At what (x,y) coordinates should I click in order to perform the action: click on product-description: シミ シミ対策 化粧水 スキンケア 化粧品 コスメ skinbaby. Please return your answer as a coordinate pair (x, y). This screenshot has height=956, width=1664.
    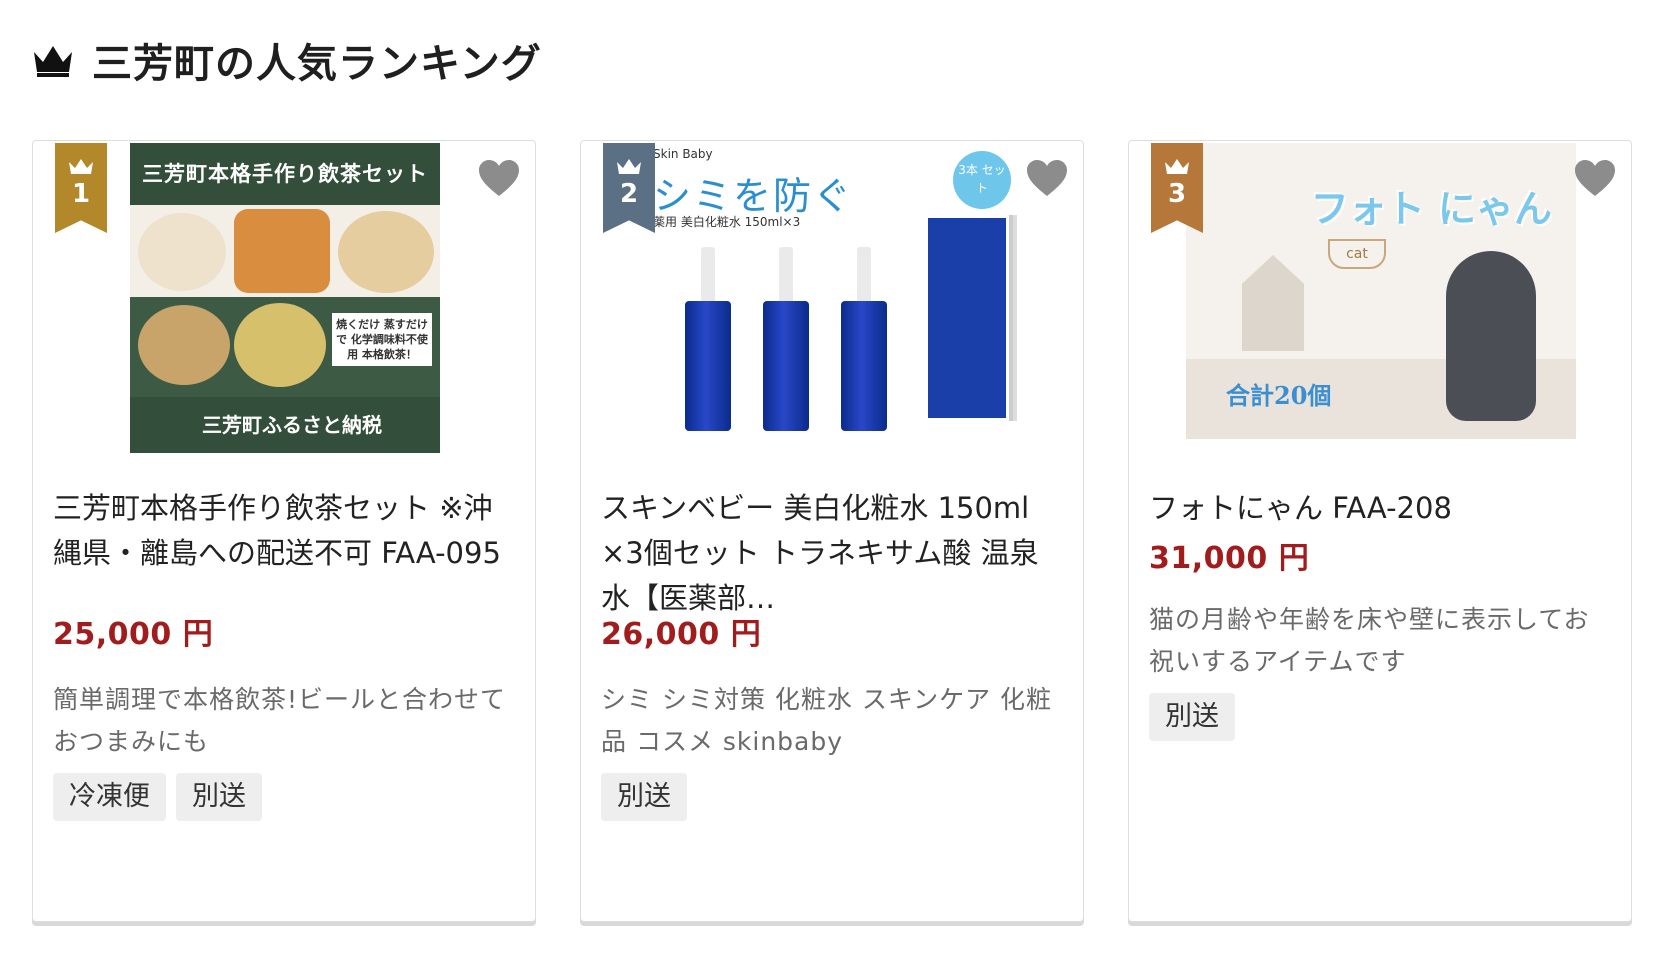
    Looking at the image, I should click on (827, 720).